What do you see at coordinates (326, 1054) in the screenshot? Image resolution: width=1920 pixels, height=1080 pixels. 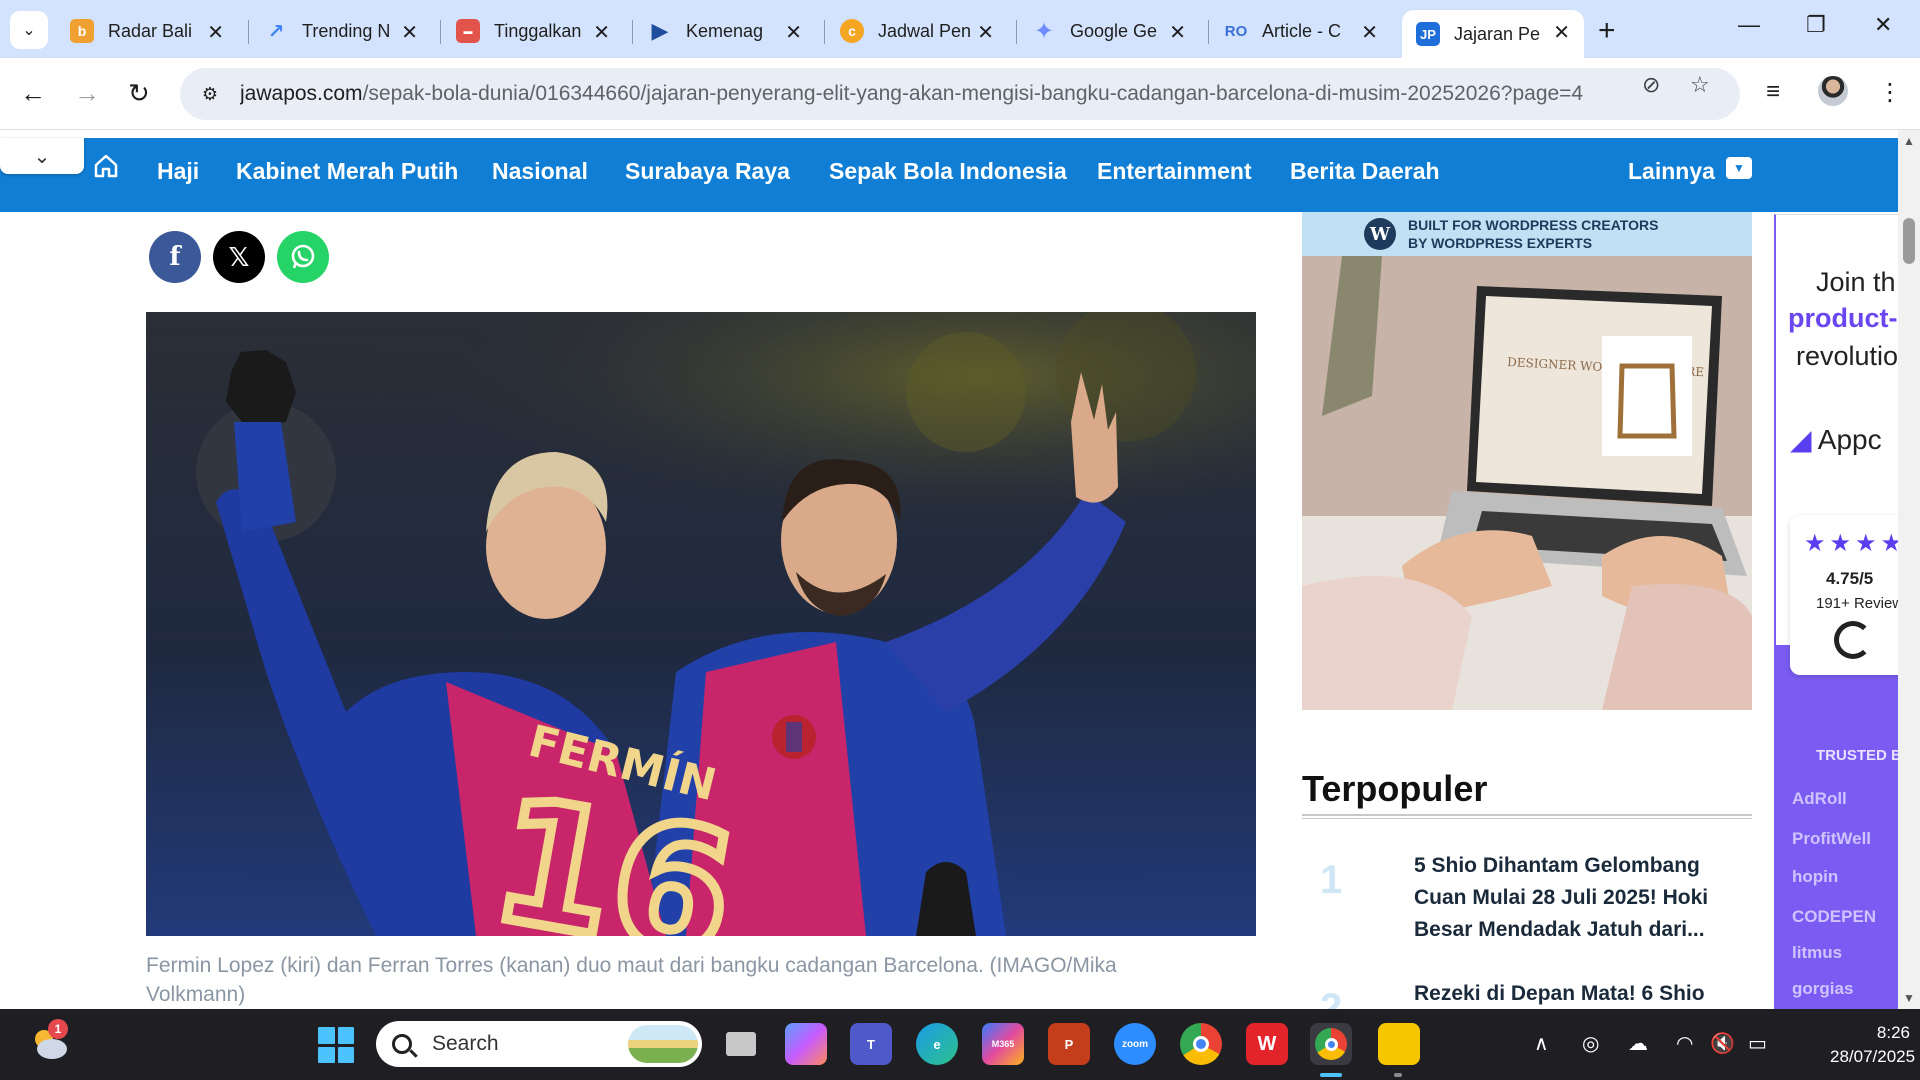 I see `windows-logo-icon` at bounding box center [326, 1054].